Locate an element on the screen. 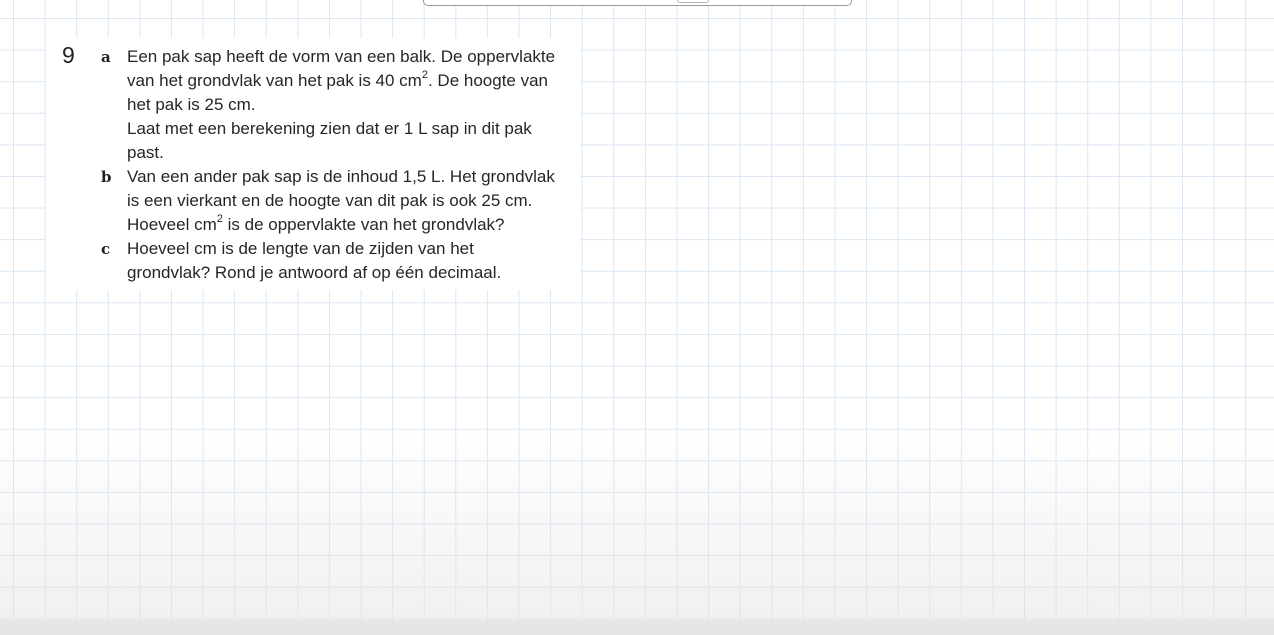 The width and height of the screenshot is (1274, 635). part-b-letter: b is located at coordinates (106, 177).